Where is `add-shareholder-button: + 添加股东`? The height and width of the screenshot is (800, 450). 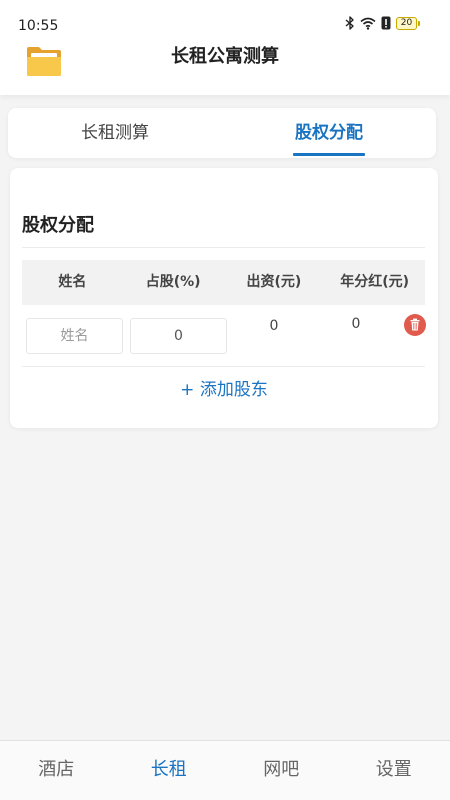 add-shareholder-button: + 添加股东 is located at coordinates (224, 390).